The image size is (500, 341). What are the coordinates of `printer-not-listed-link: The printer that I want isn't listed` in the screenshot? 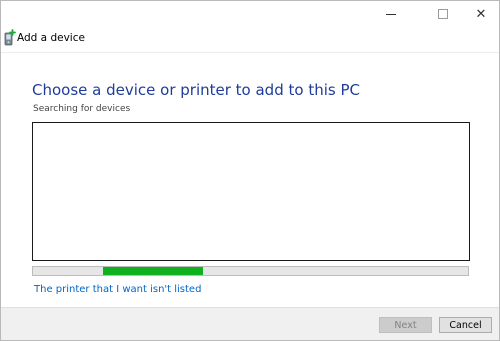 It's located at (117, 289).